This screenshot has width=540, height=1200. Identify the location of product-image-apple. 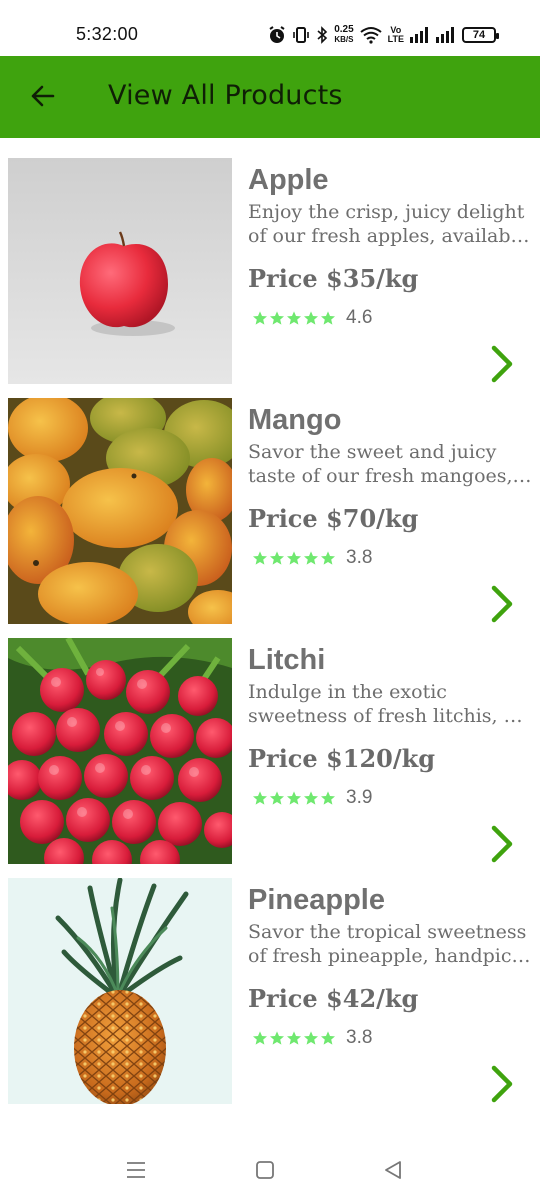
(120, 271).